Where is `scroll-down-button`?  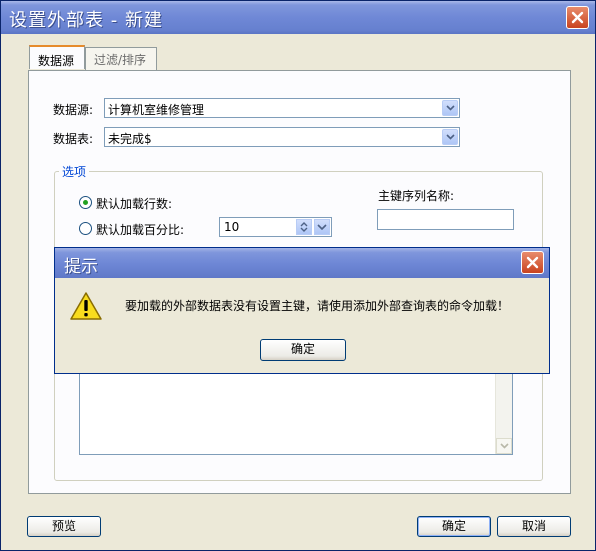
scroll-down-button is located at coordinates (504, 446).